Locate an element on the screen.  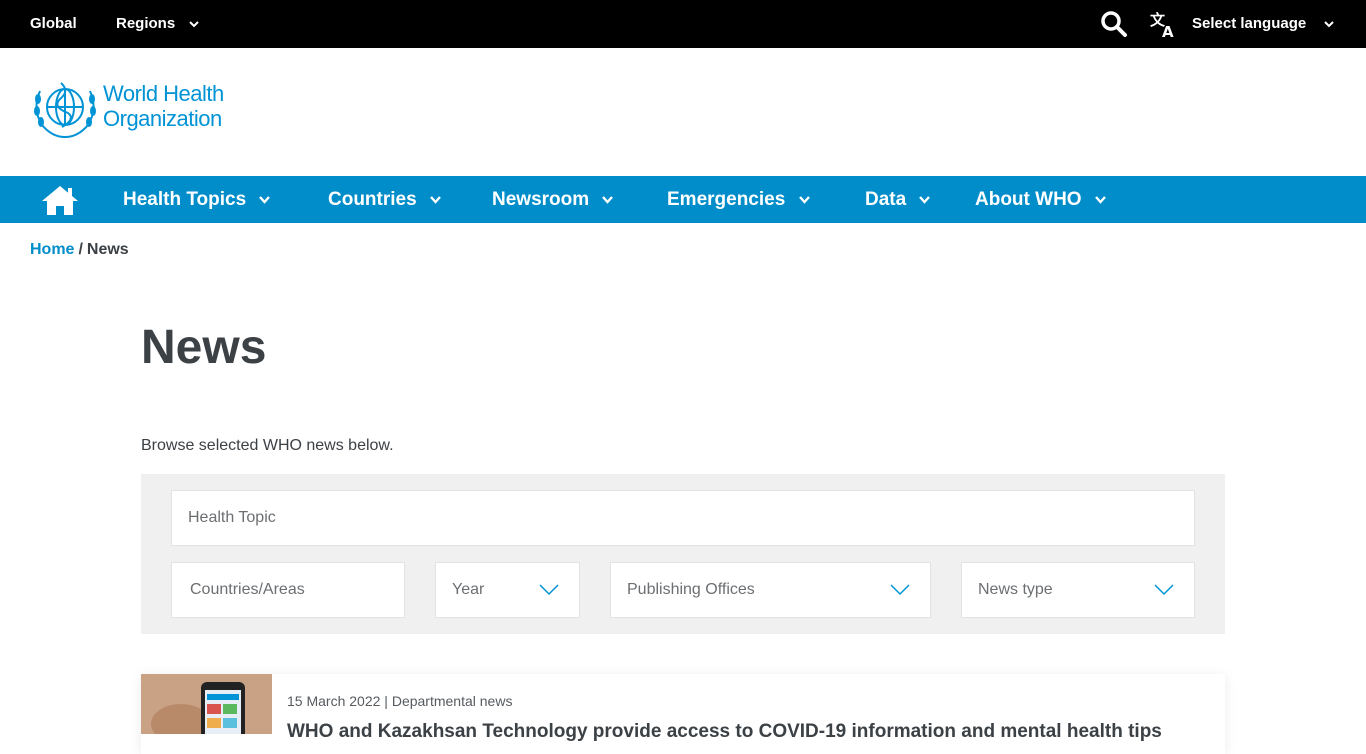
publishing-offices-select: Publishing Offices is located at coordinates (770, 590).